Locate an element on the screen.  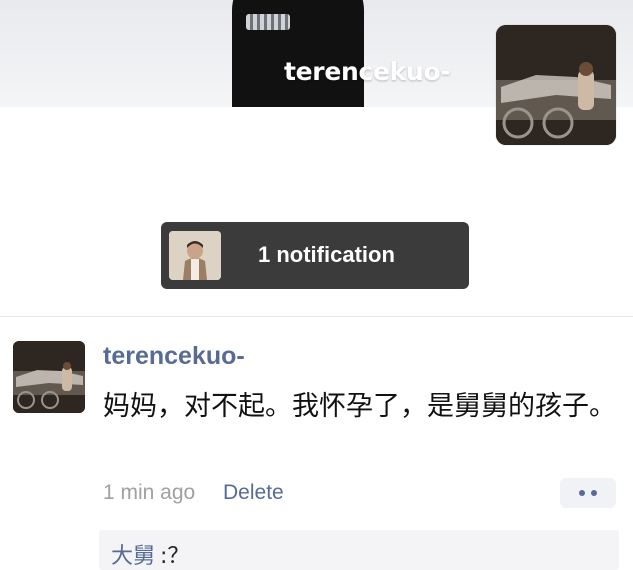
more-options-button is located at coordinates (588, 493).